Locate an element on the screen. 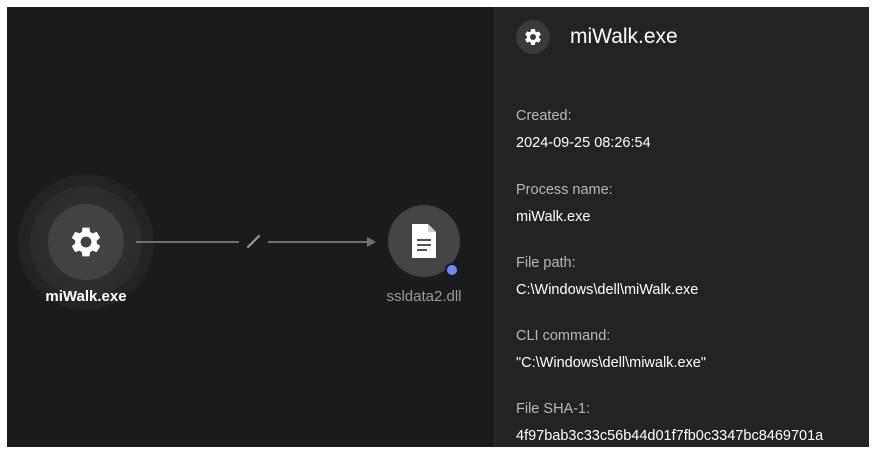  field-label: CLI command: is located at coordinates (563, 336).